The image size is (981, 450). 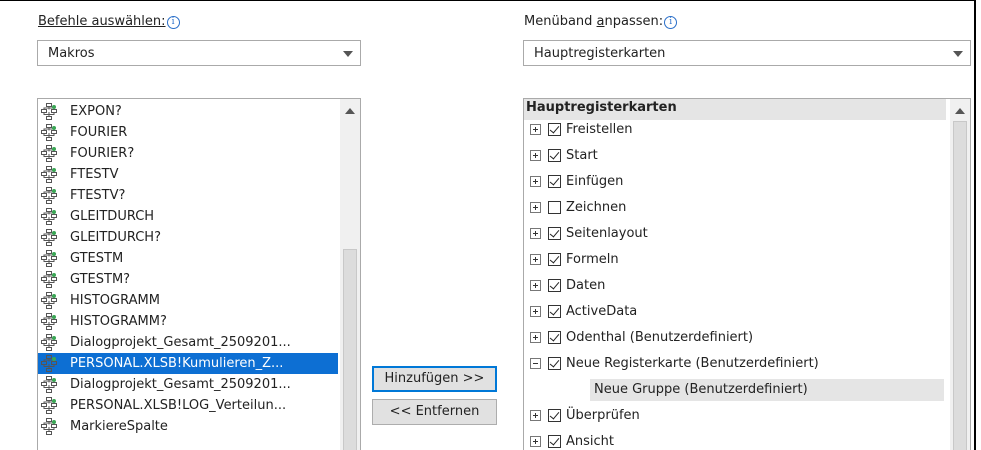 What do you see at coordinates (701, 389) in the screenshot?
I see `tree-group-label: Neue Gruppe (Benutzerdefiniert)` at bounding box center [701, 389].